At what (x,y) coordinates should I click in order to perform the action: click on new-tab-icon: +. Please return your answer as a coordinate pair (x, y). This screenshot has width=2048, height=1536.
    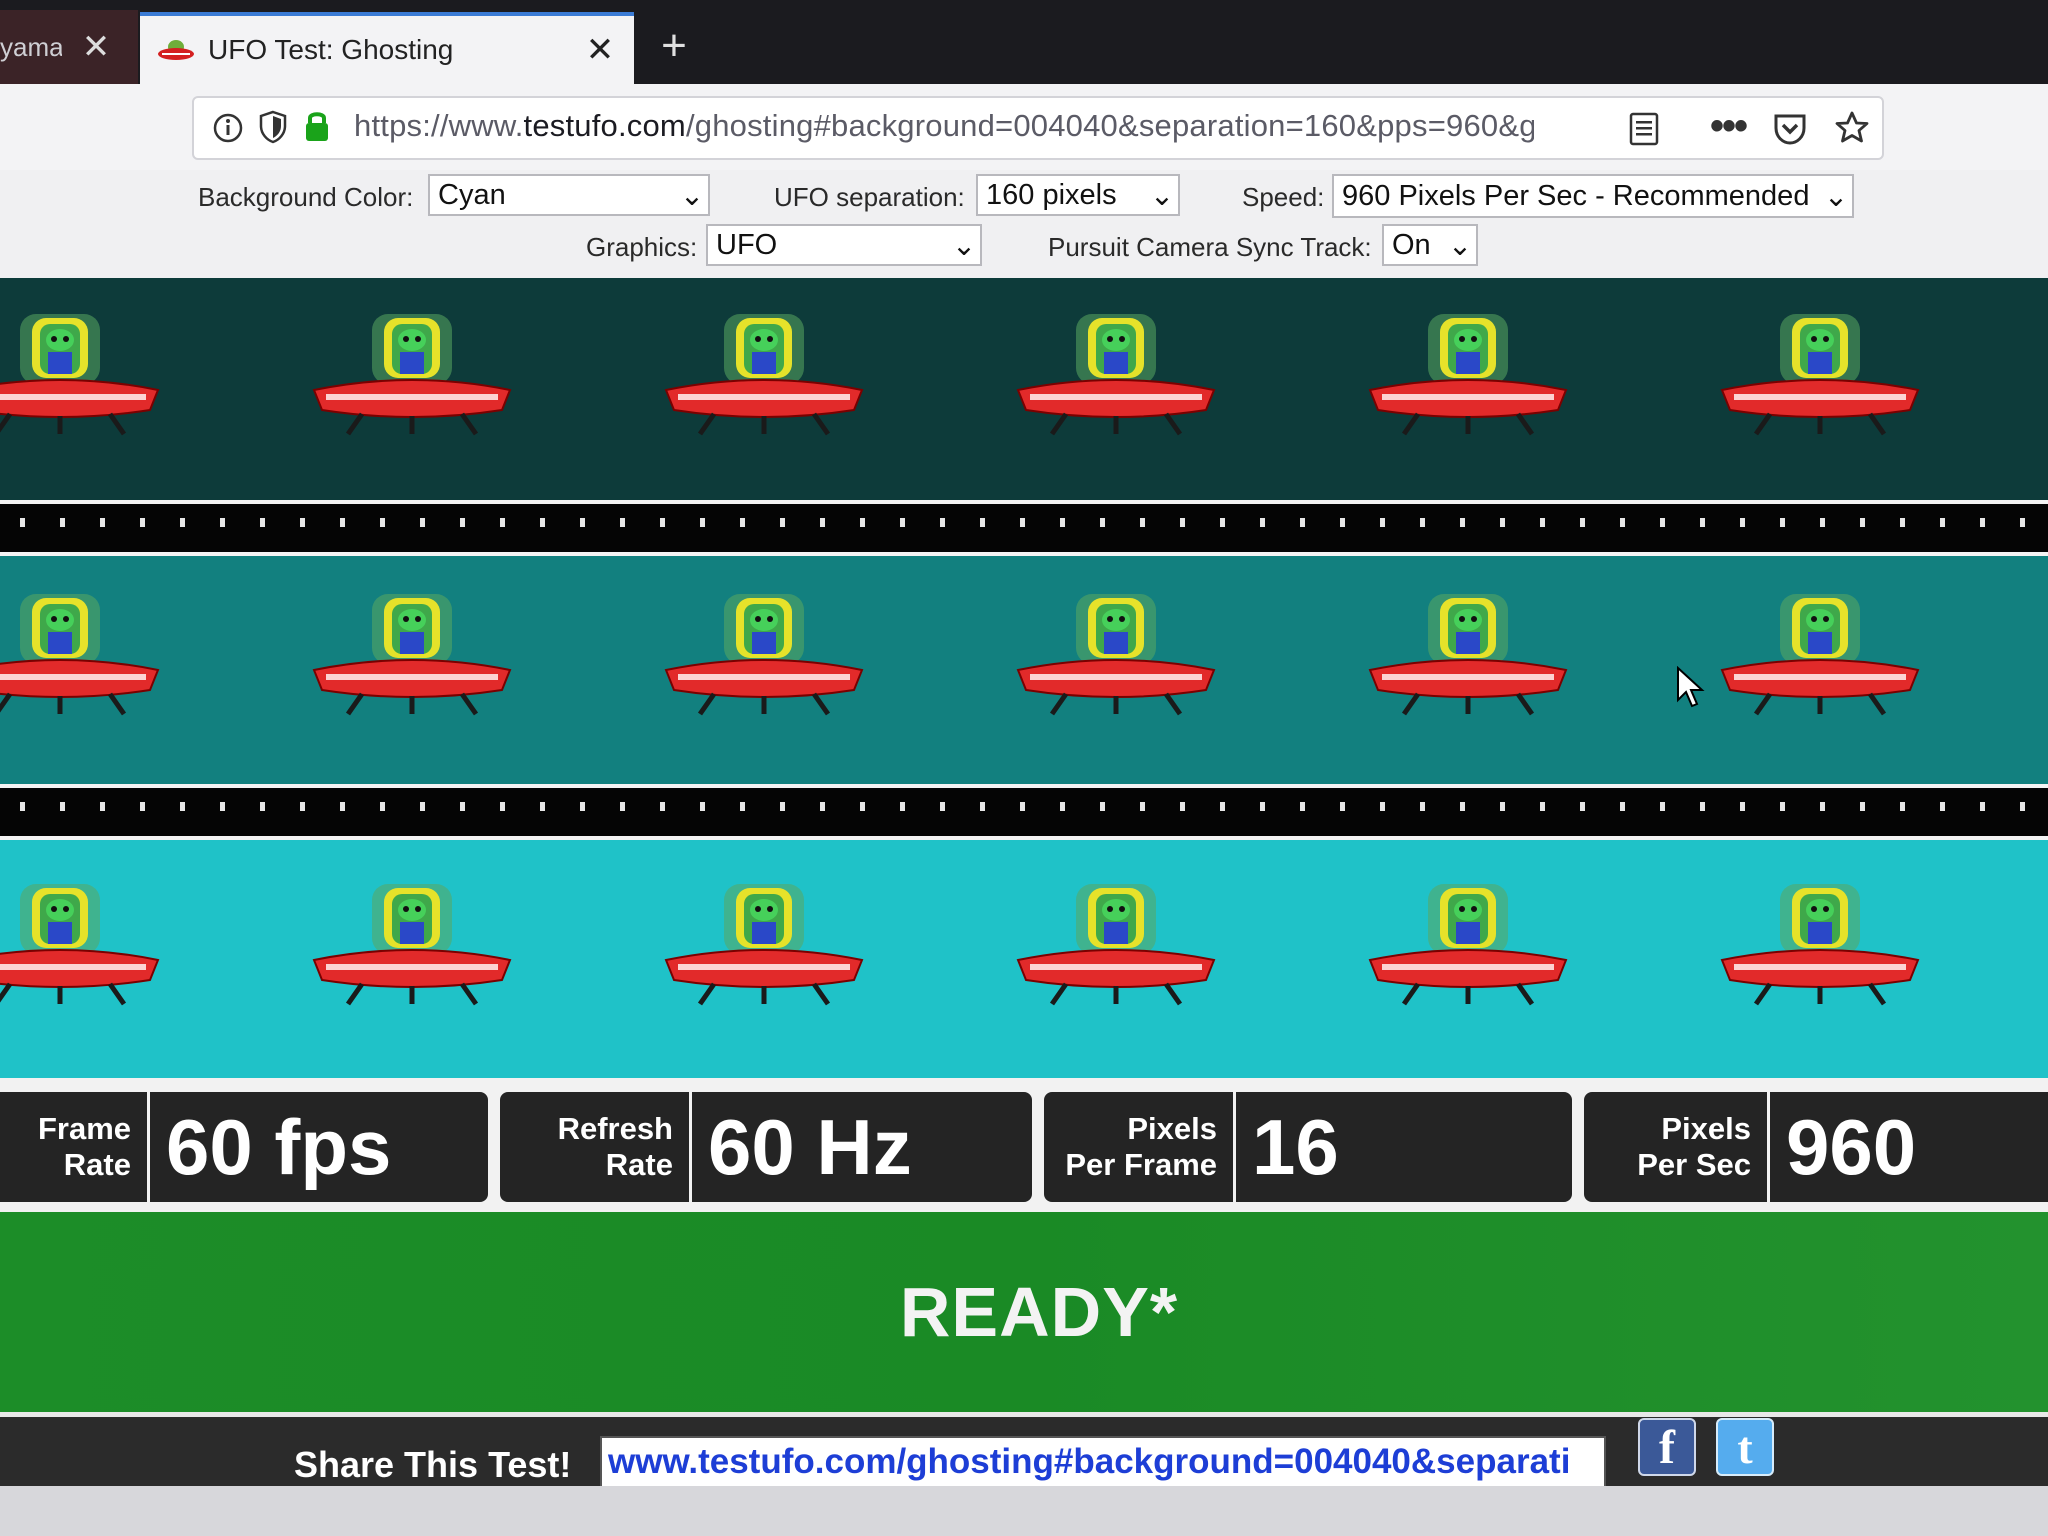
    Looking at the image, I should click on (674, 46).